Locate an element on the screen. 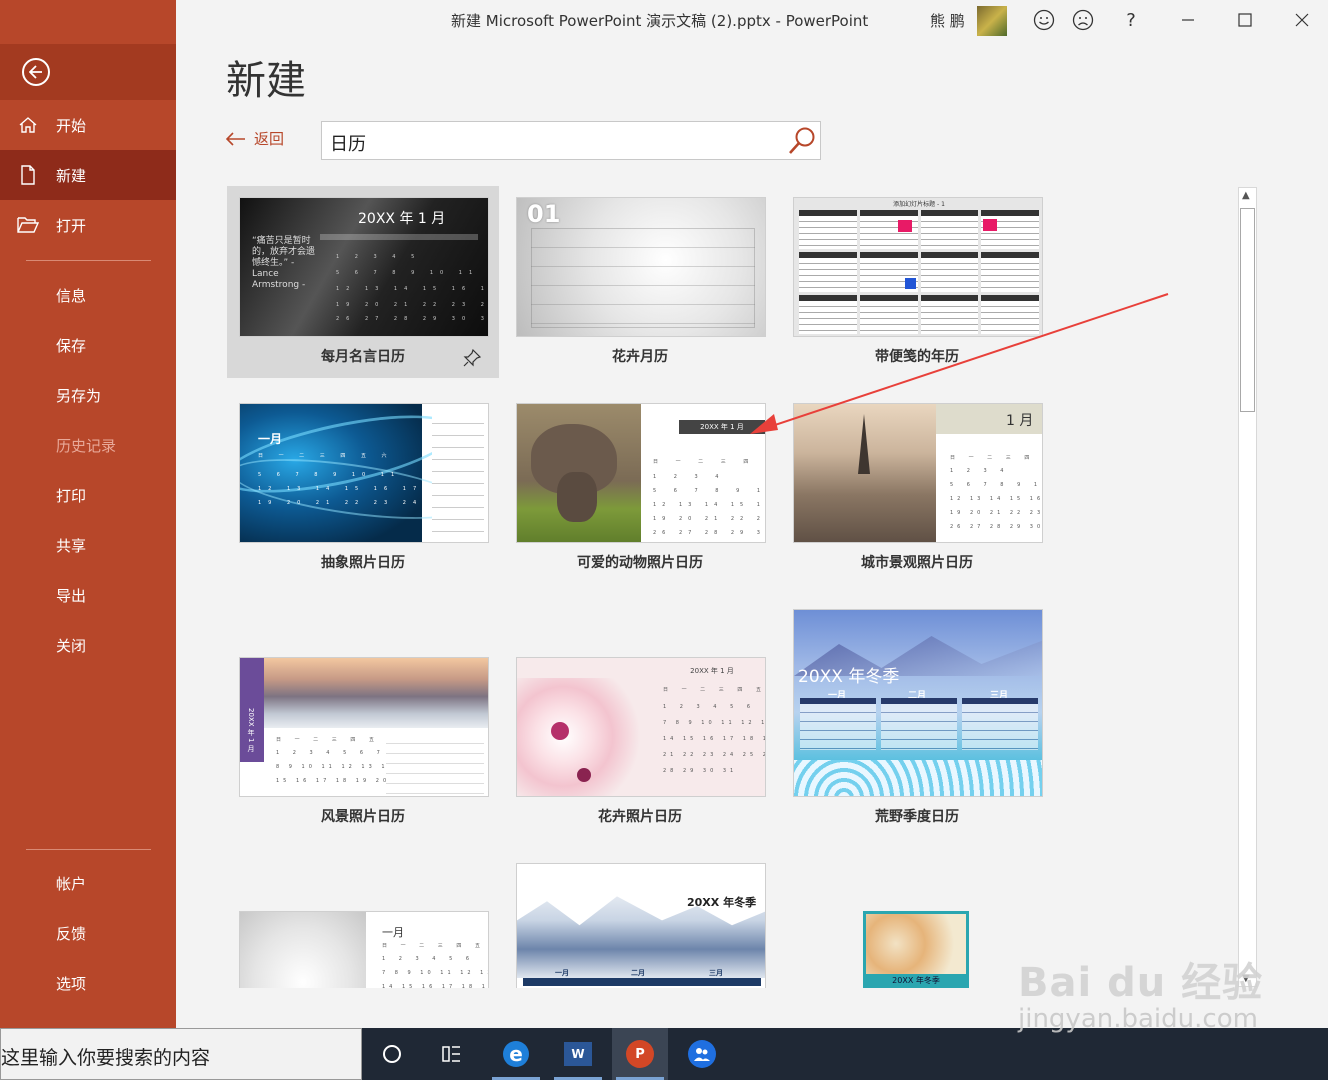 This screenshot has width=1328, height=1080. help-icon: ? is located at coordinates (1131, 20).